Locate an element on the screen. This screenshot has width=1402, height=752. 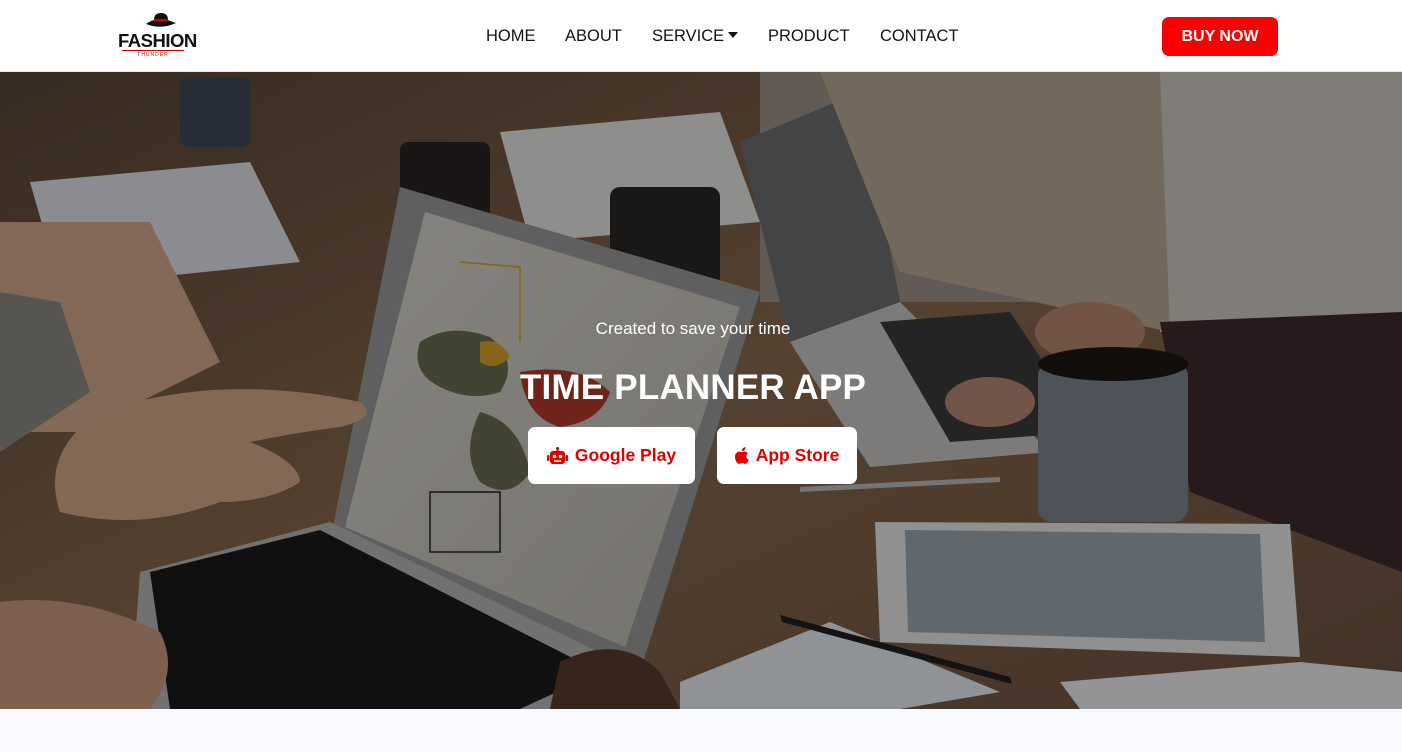
hat-icon is located at coordinates (161, 20).